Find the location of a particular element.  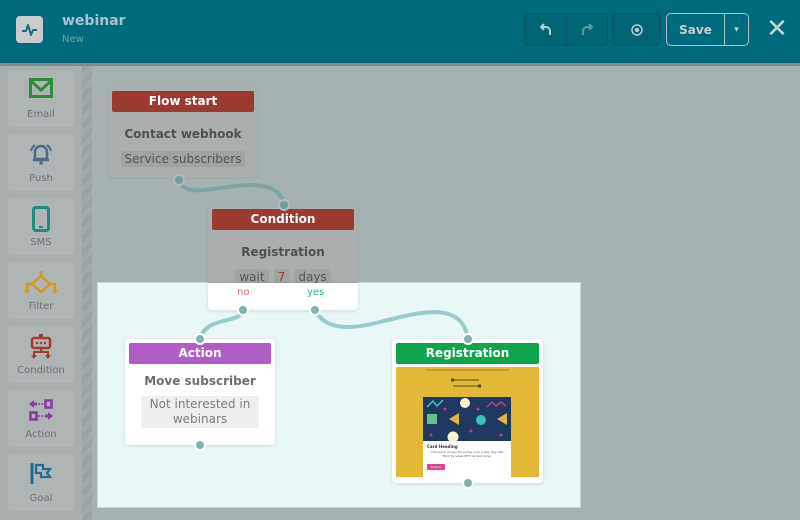

connector-no-action is located at coordinates (221, 325).